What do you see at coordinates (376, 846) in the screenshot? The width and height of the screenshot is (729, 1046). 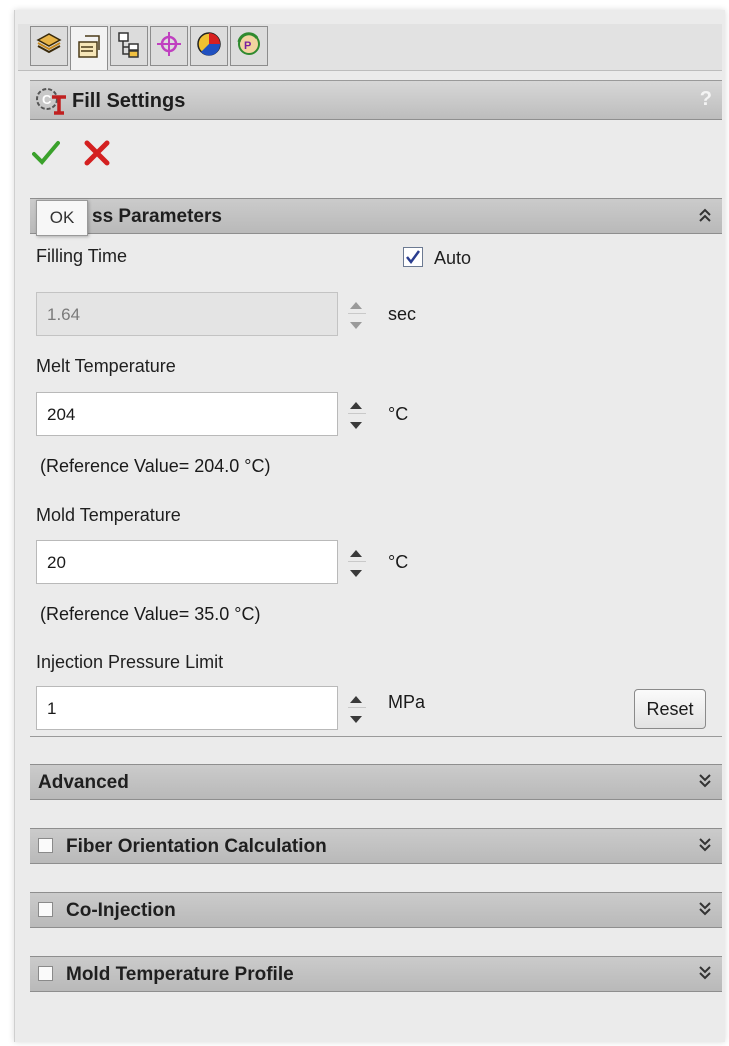 I see `section-fiber-orientation: Fiber Orientation Calculation` at bounding box center [376, 846].